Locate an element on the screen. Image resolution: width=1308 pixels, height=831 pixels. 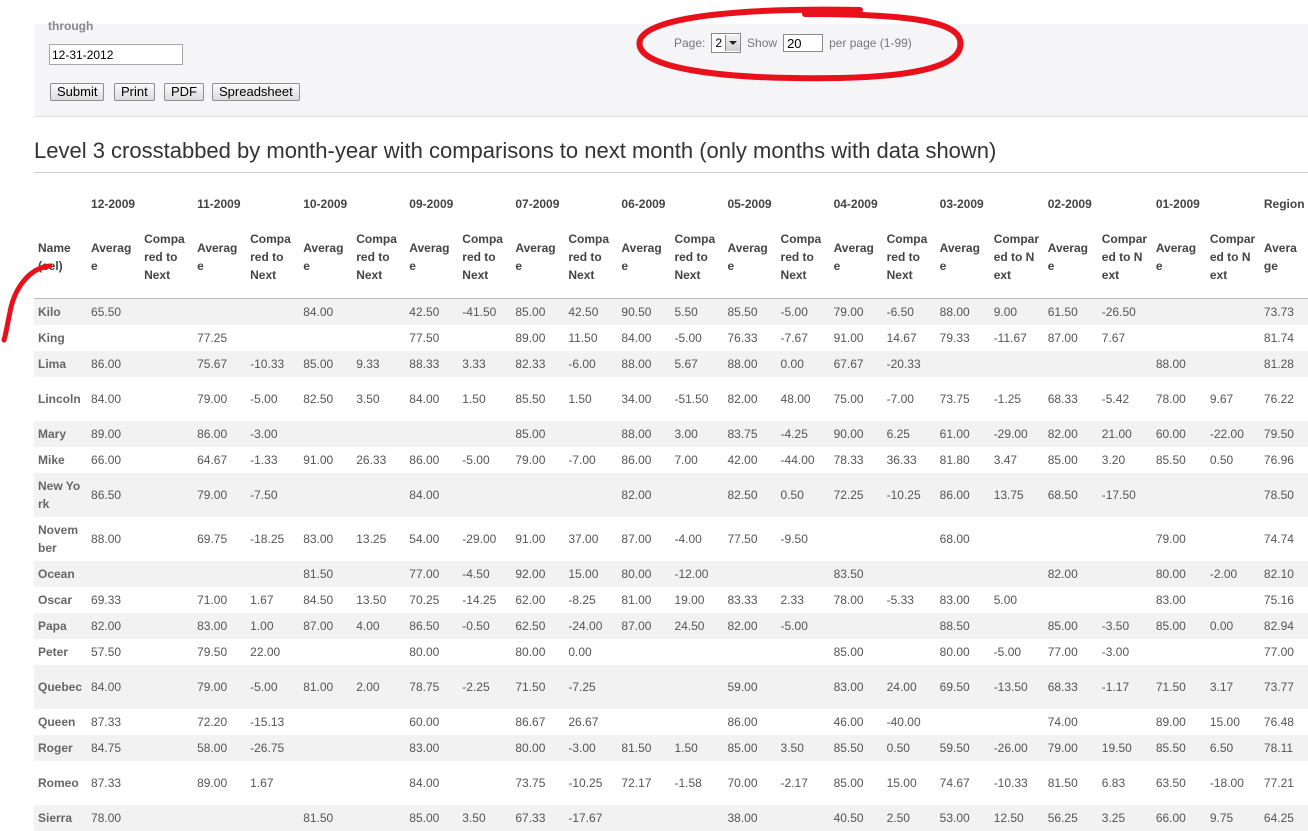
month-header: 10-2009 is located at coordinates (352, 204).